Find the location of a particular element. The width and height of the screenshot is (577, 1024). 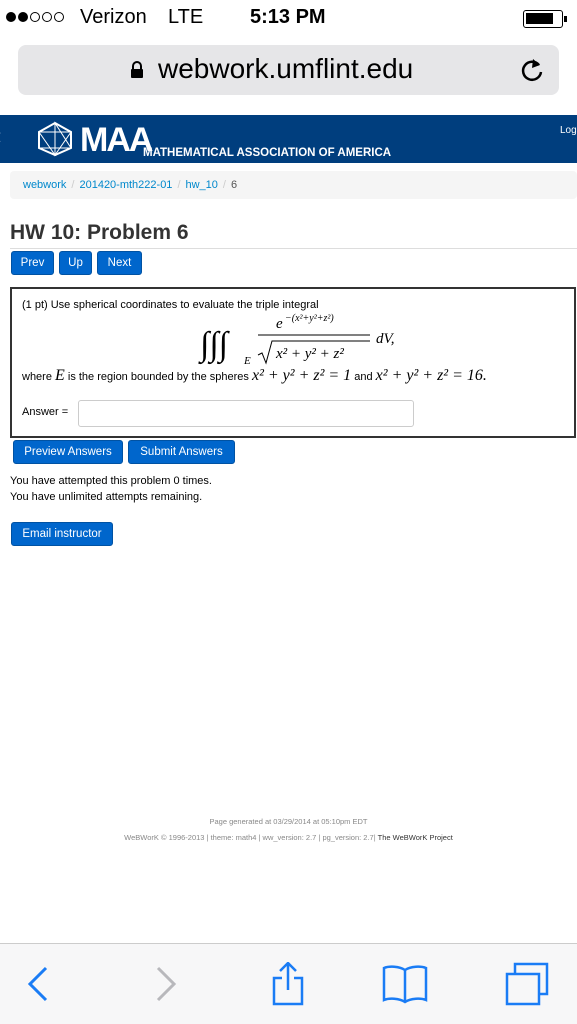

svg-text: dV, is located at coordinates (385, 339).